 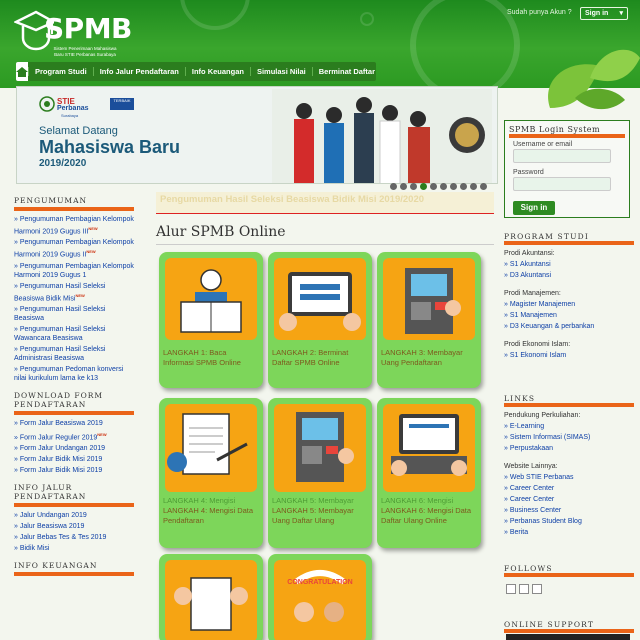 I want to click on sidebar-group-label: Pendukung Perkuliahan:, so click(x=542, y=415).